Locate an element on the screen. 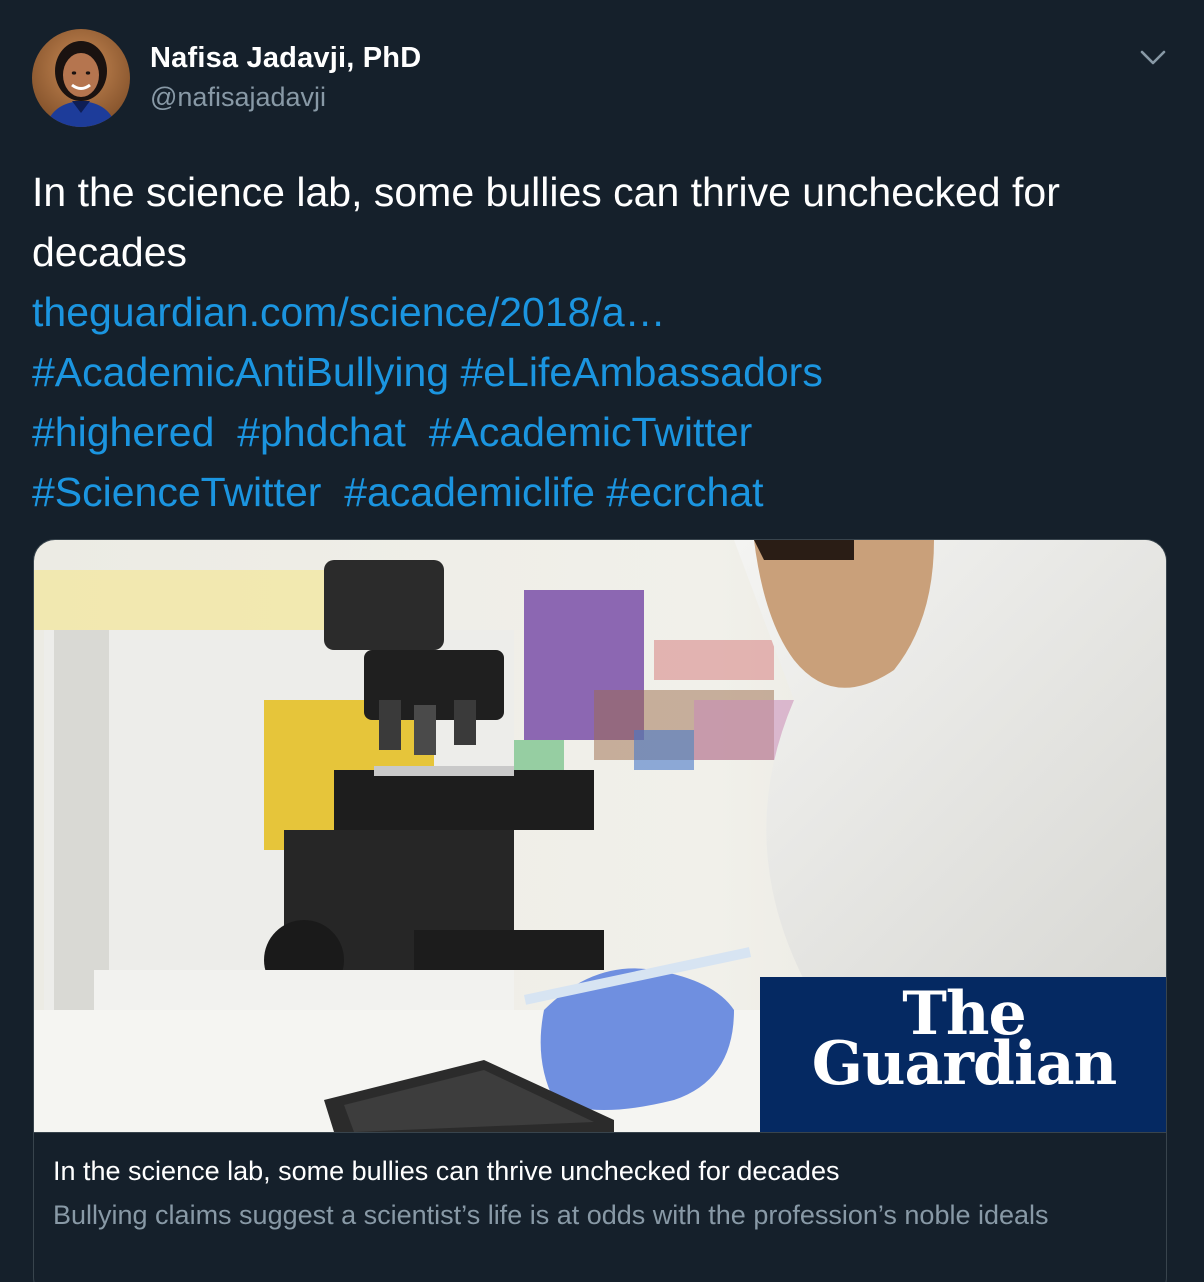 The image size is (1204, 1282). avatar-image is located at coordinates (81, 78).